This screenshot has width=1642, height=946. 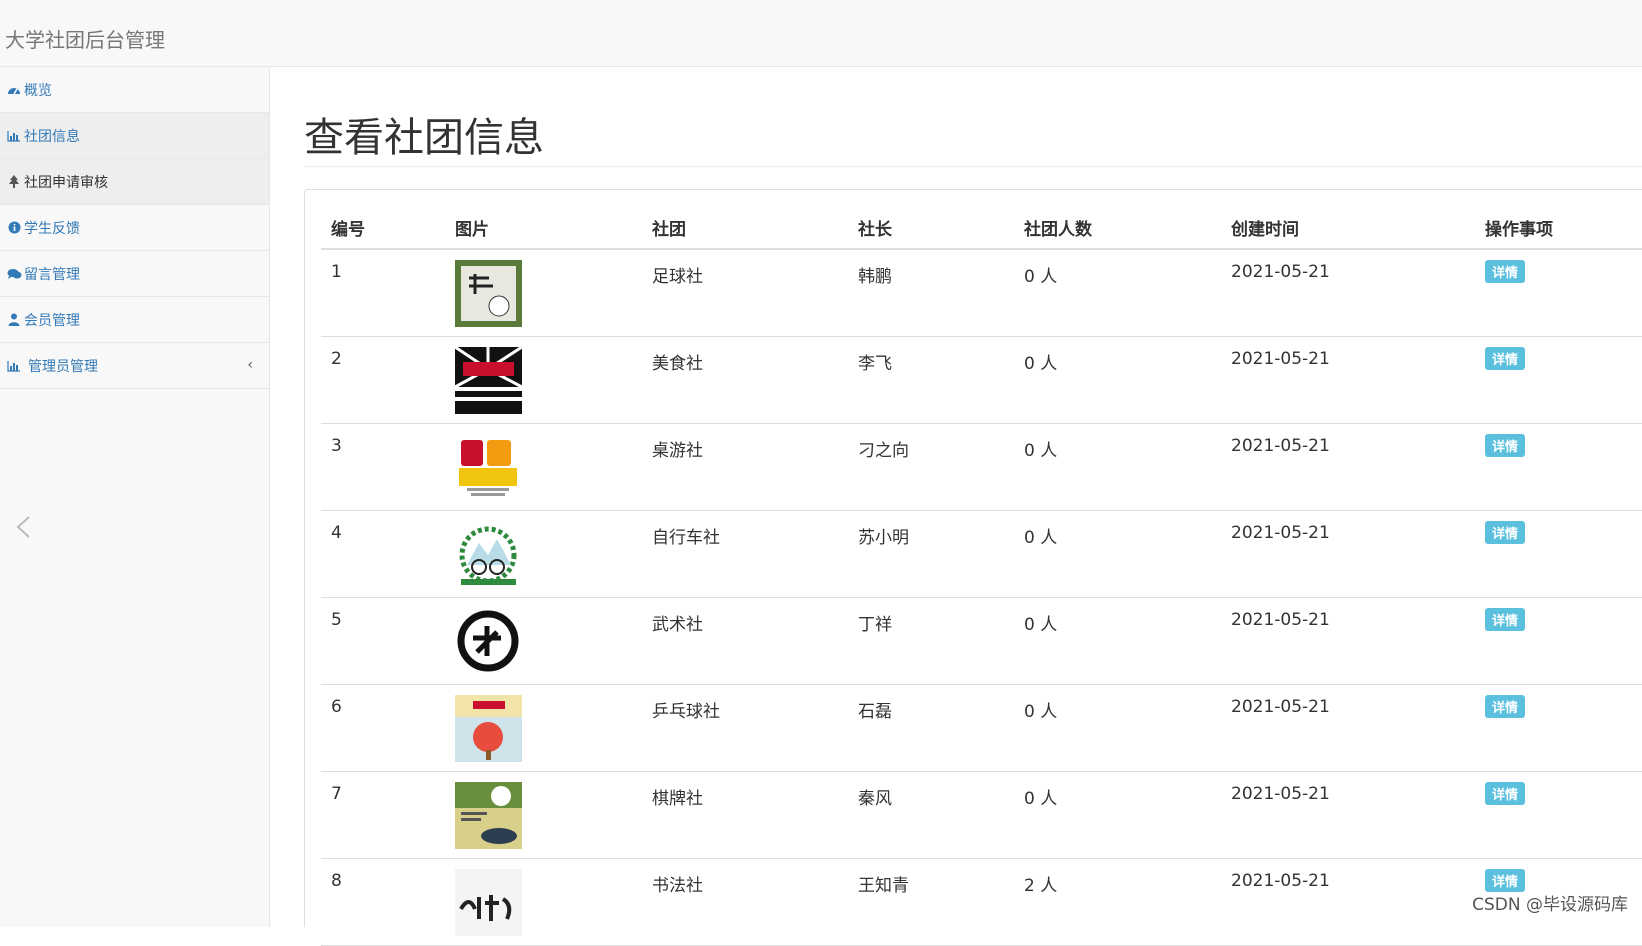 I want to click on sidebar-item-message-management: 留言管理, so click(x=134, y=274).